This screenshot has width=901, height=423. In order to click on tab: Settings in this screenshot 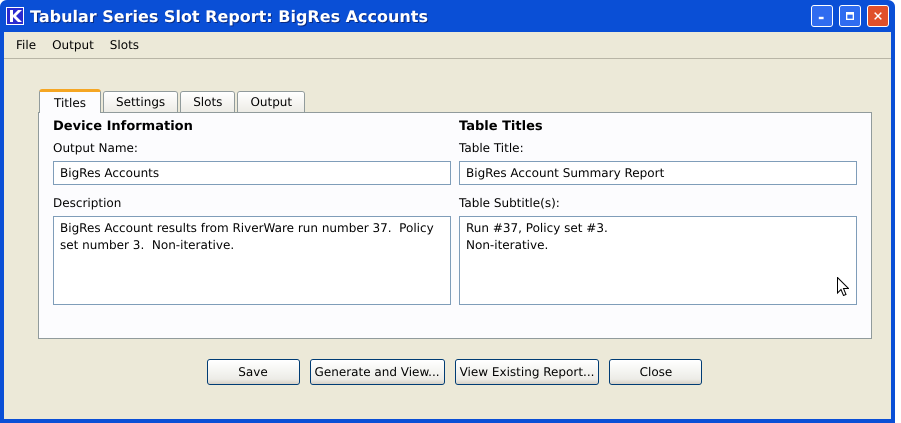, I will do `click(140, 101)`.